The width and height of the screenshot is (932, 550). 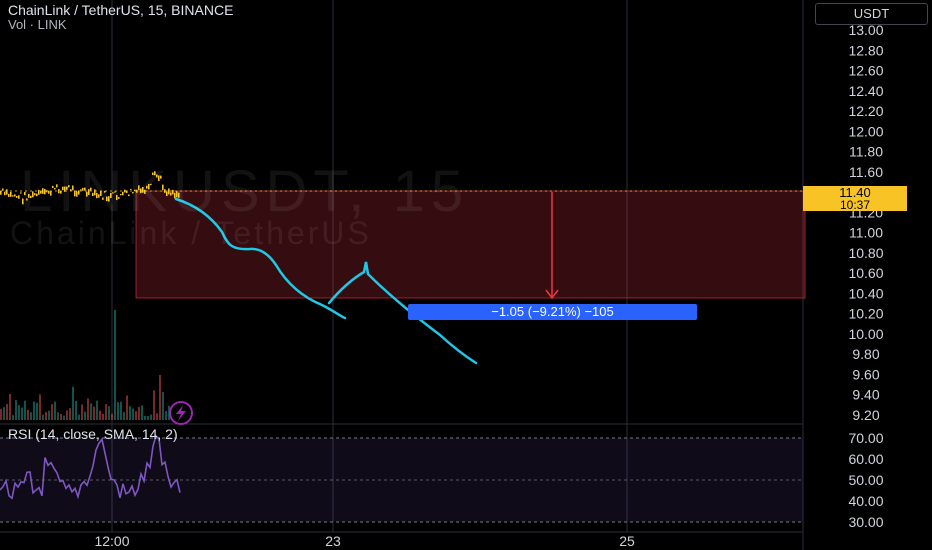 I want to click on chart-title: ChainLink / TetherUS, 15, BINANCE, so click(x=120, y=10).